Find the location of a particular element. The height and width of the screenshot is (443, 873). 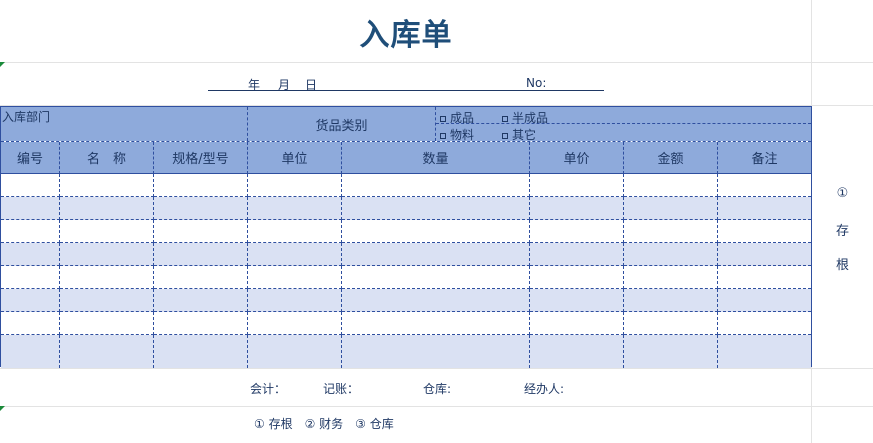

column-header: 单价 is located at coordinates (577, 158).